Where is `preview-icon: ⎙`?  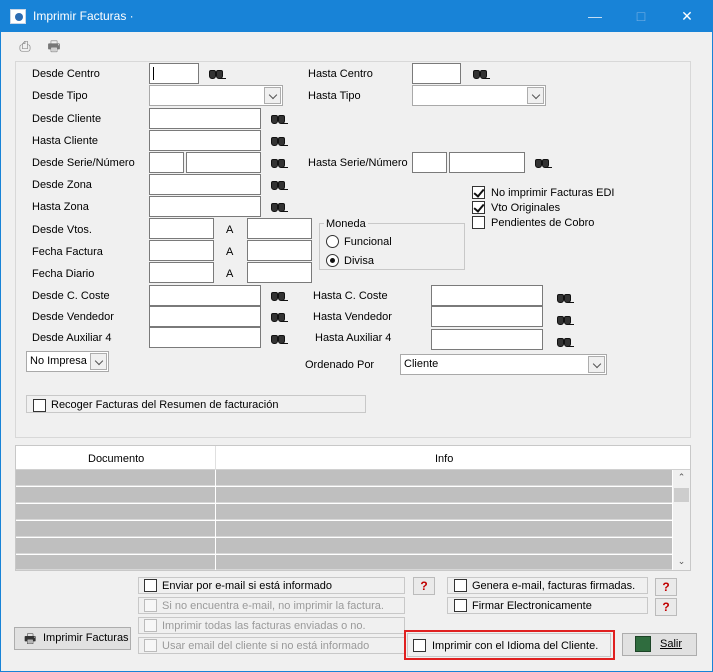 preview-icon: ⎙ is located at coordinates (25, 46).